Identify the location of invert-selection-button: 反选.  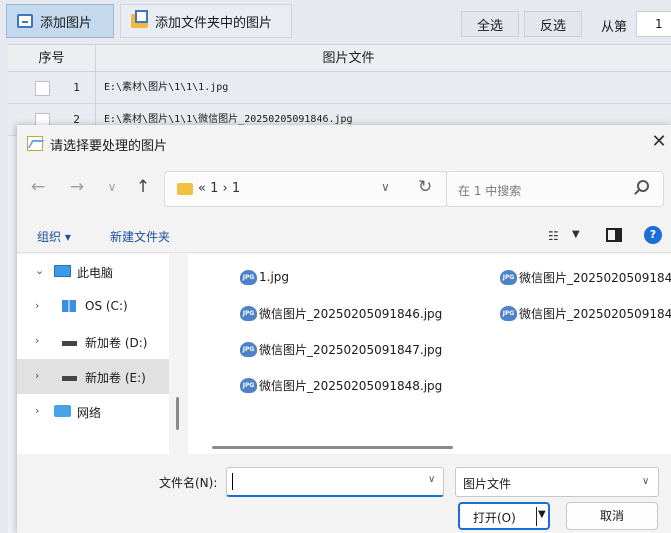
(553, 24).